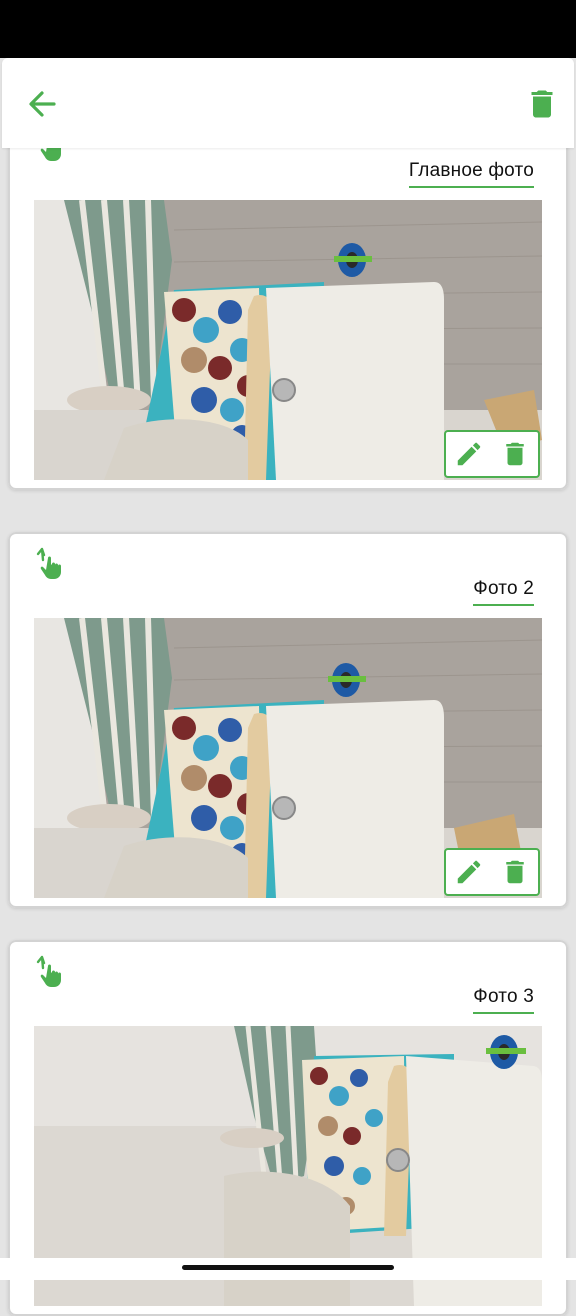 This screenshot has height=1316, width=576. I want to click on arrow-left-icon, so click(44, 104).